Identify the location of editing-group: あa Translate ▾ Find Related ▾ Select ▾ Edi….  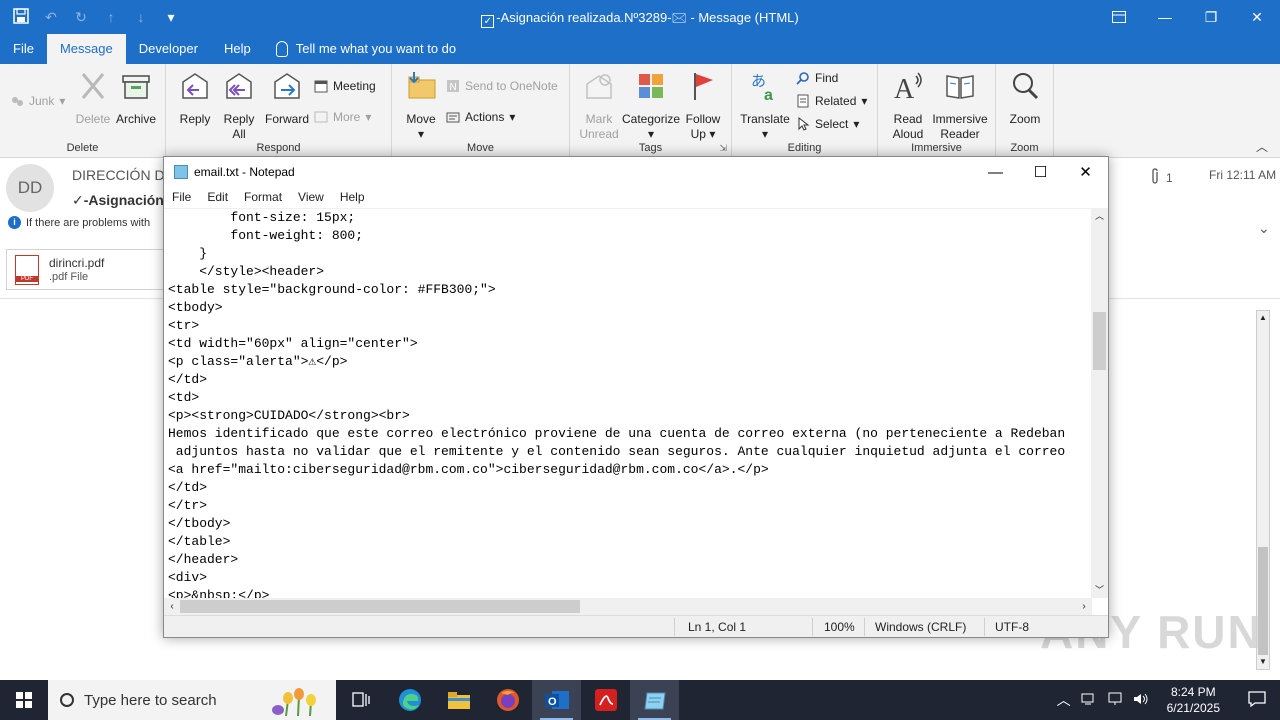
(805, 111).